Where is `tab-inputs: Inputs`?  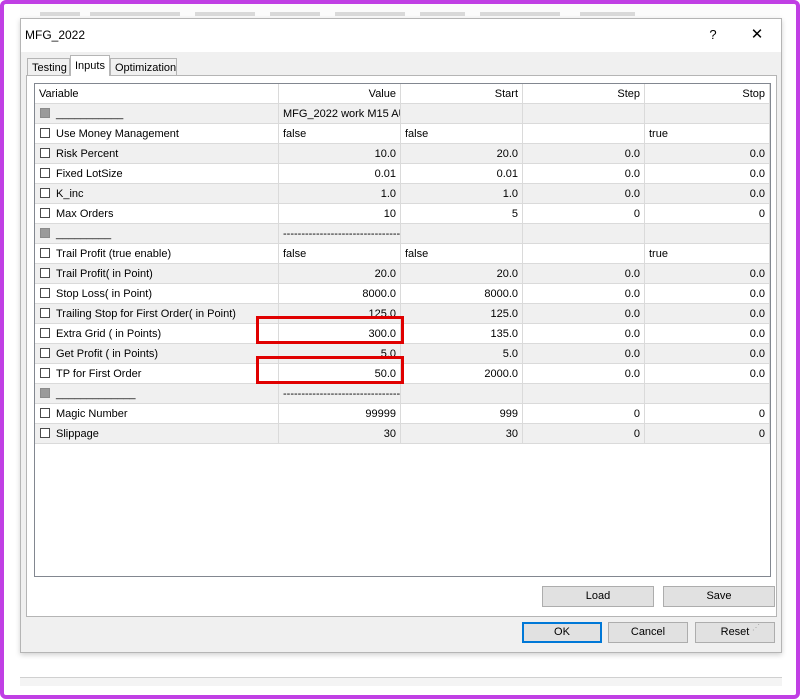 tab-inputs: Inputs is located at coordinates (90, 65).